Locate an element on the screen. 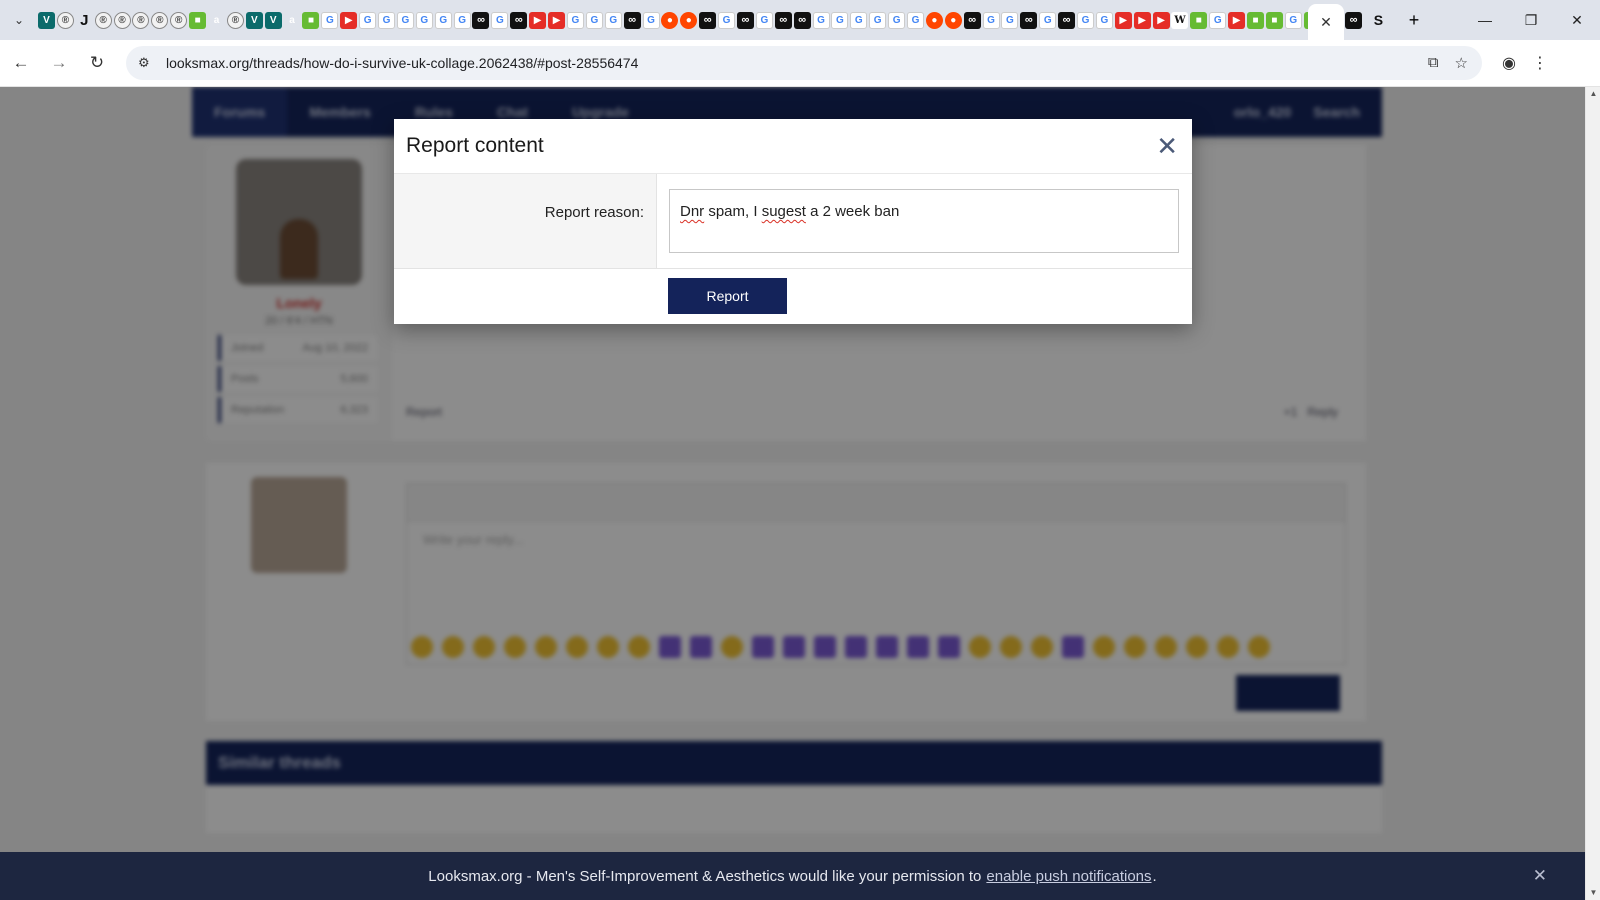  after-tabs: ∞ S + is located at coordinates (1382, 20).